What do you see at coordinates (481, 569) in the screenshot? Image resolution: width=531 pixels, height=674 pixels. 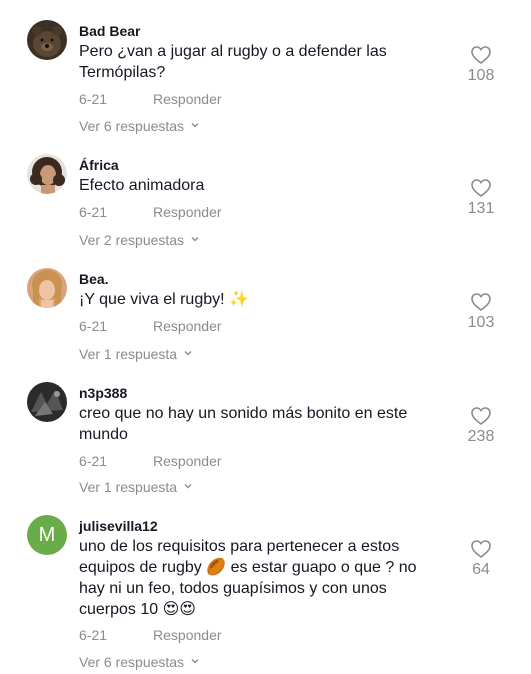 I see `like-count: 64` at bounding box center [481, 569].